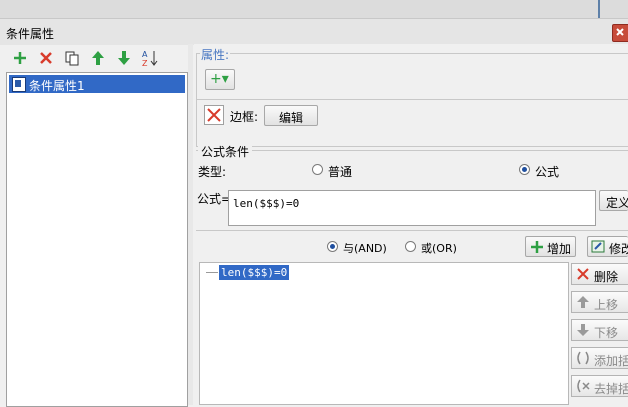 The image size is (628, 407). I want to click on move-up-condition-button: 上移, so click(599, 302).